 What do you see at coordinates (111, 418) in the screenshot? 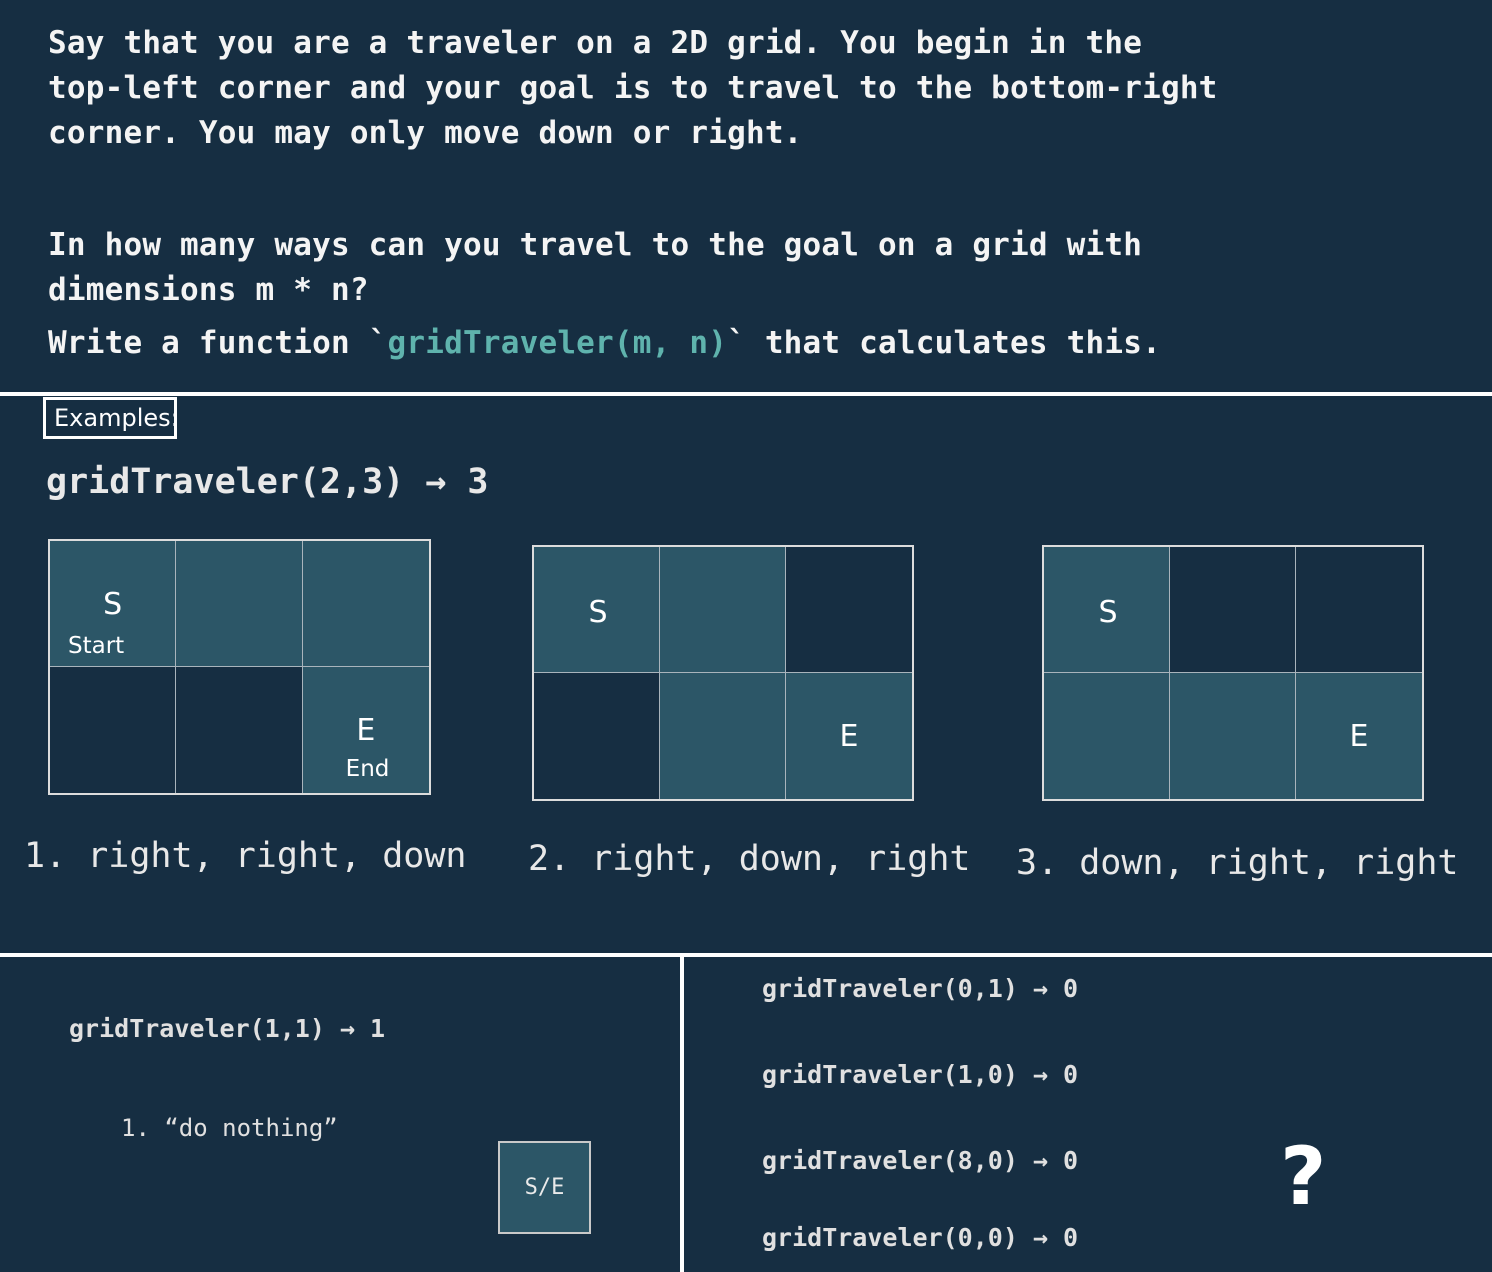
I see `examples-label: Examples:` at bounding box center [111, 418].